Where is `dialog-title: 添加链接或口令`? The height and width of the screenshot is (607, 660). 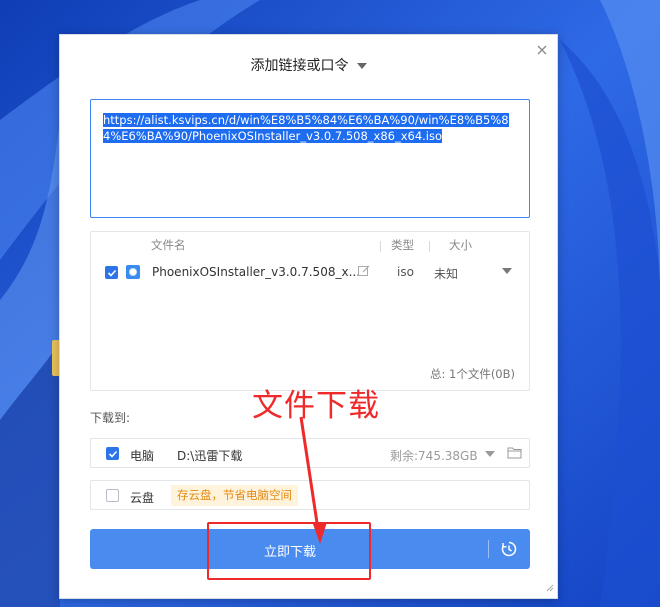
dialog-title: 添加链接或口令 is located at coordinates (308, 65).